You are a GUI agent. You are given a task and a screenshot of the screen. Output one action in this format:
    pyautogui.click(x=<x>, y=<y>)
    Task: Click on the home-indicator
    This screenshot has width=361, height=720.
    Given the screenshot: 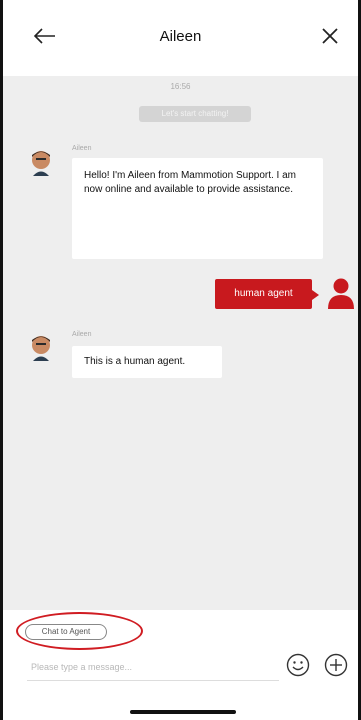 What is the action you would take?
    pyautogui.click(x=183, y=712)
    